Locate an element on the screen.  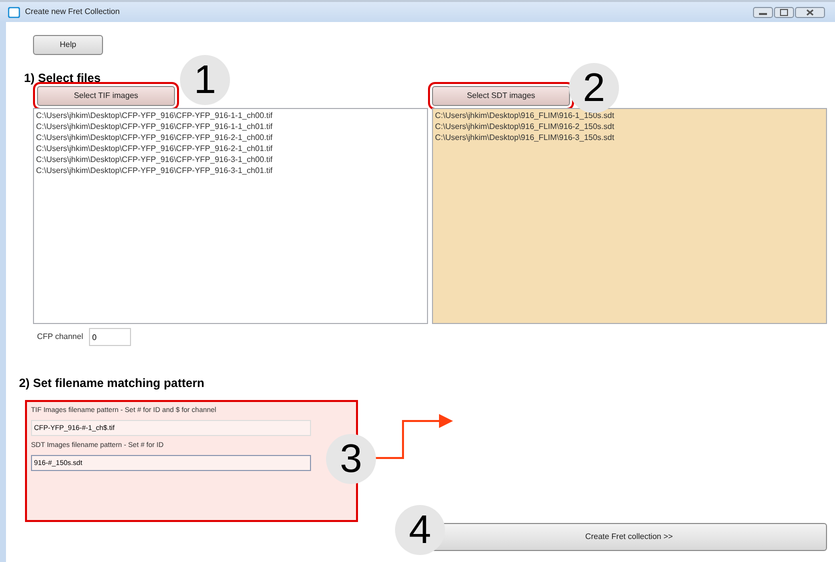
app-icon is located at coordinates (14, 12).